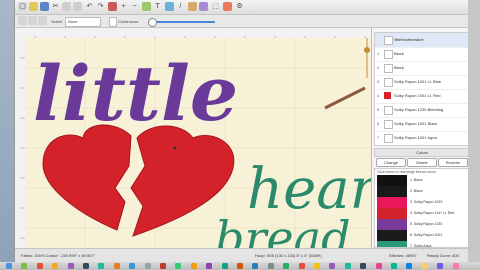 The image size is (480, 270). Describe the element at coordinates (422, 68) in the screenshot. I see `object-row: 2 Black` at that location.